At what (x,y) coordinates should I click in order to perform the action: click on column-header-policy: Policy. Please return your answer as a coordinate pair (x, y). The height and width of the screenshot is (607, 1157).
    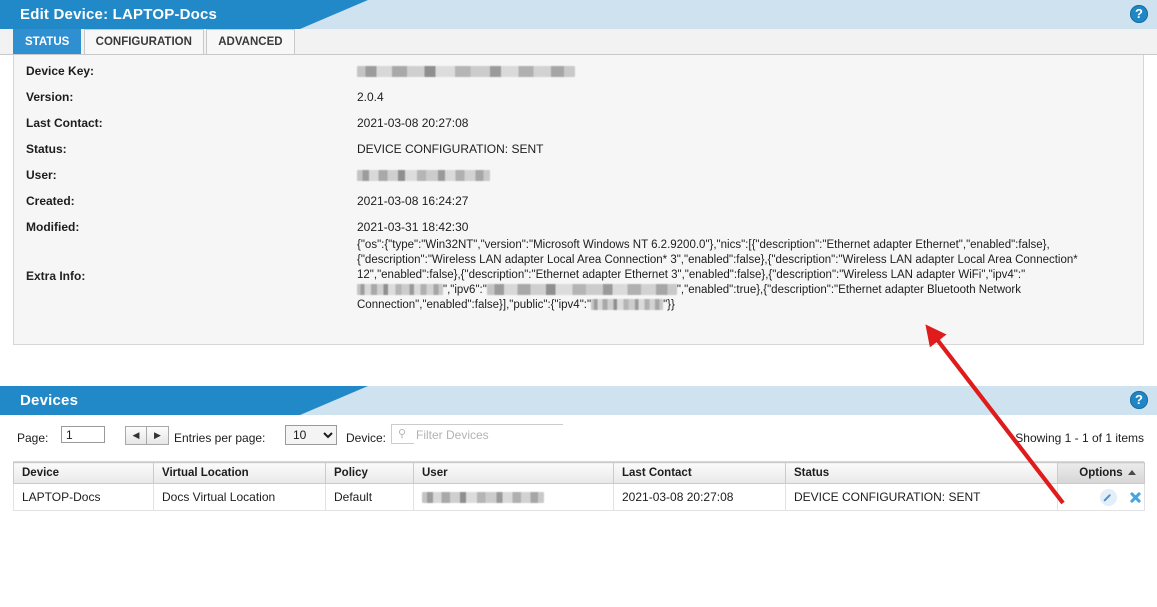
    Looking at the image, I should click on (369, 473).